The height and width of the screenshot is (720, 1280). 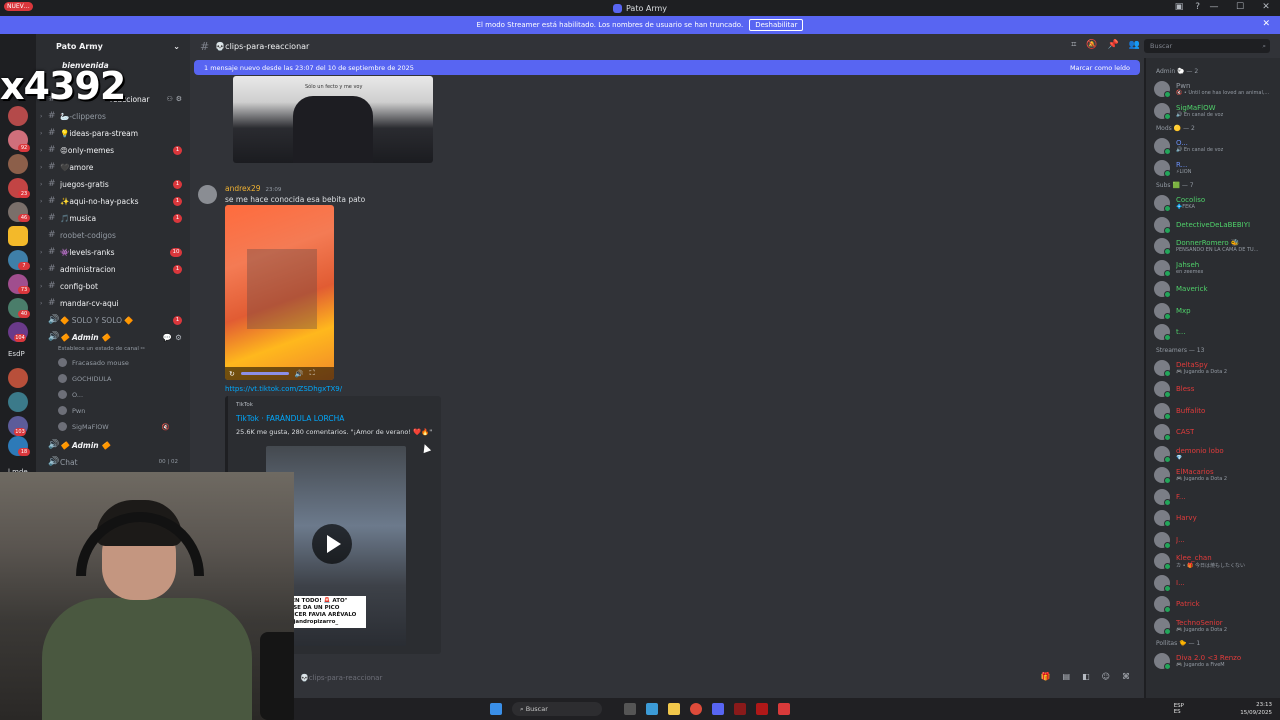 I want to click on member-item: DetectiveDeLaBEBIYI, so click(x=1215, y=225).